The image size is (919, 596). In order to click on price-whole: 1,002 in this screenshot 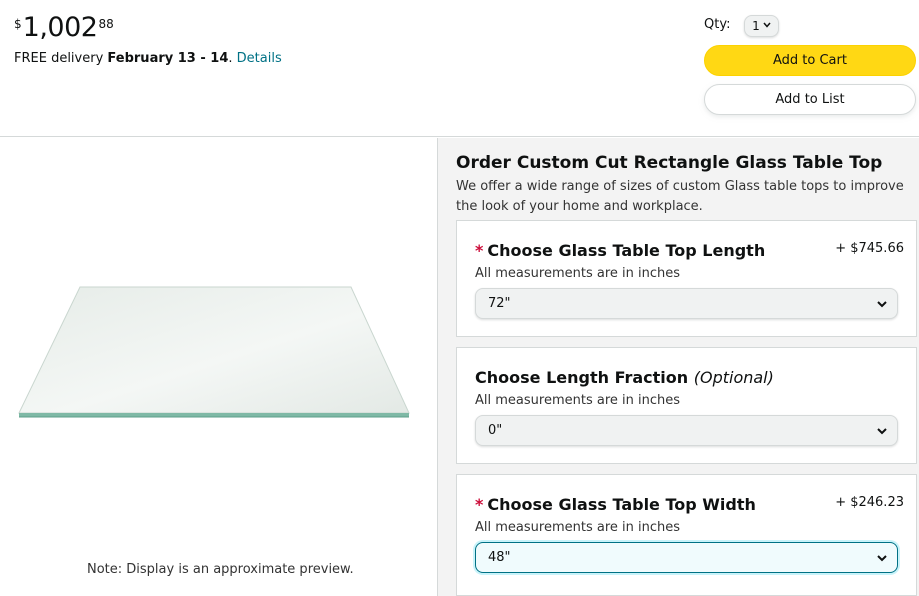, I will do `click(60, 27)`.